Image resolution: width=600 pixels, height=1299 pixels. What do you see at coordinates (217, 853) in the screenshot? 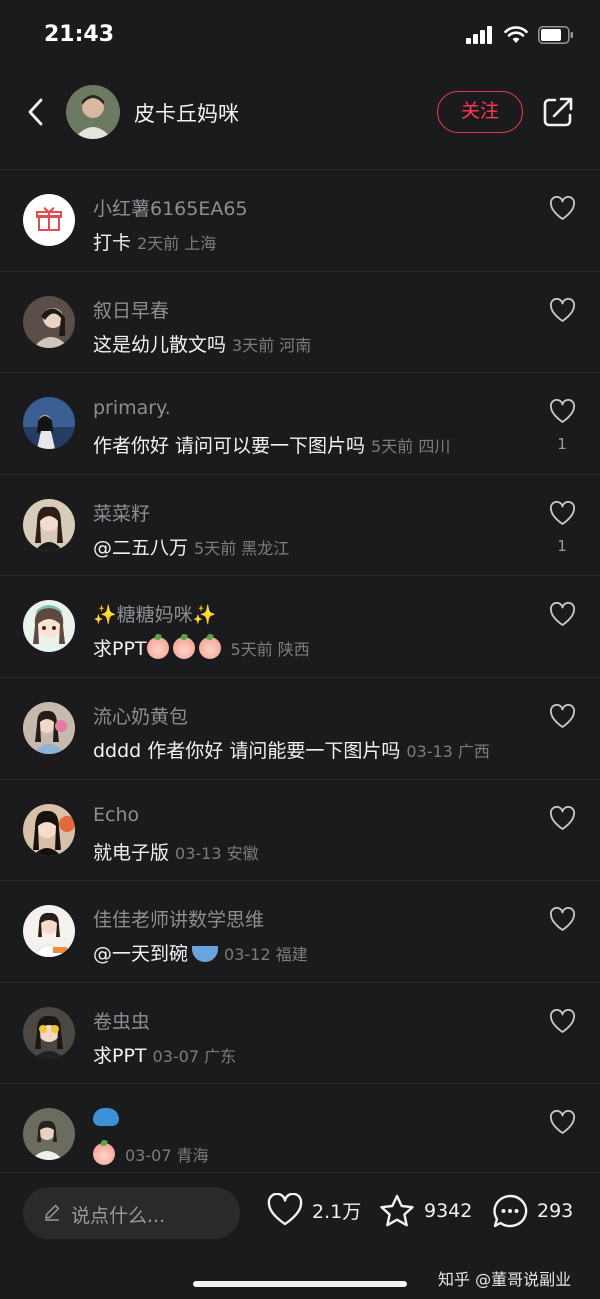
I see `comment-meta: 03-13 安徽` at bounding box center [217, 853].